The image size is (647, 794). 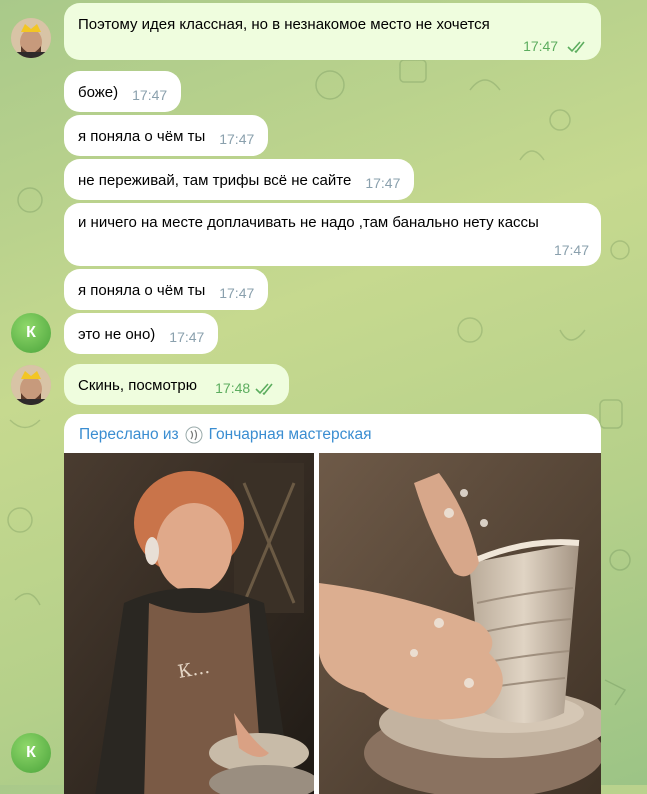 What do you see at coordinates (137, 385) in the screenshot?
I see `message-text: Скинь, посмотрю` at bounding box center [137, 385].